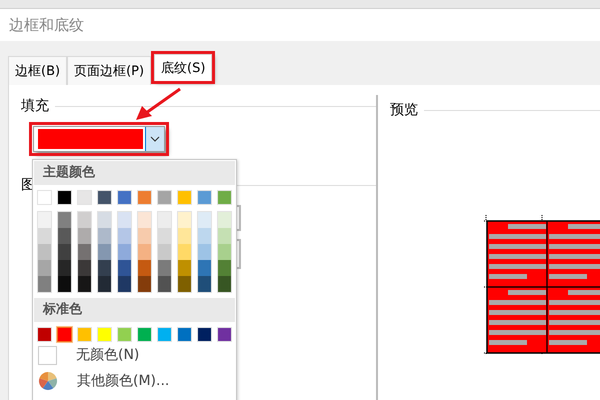  Describe the element at coordinates (35, 106) in the screenshot. I see `section-label: 填充` at that location.